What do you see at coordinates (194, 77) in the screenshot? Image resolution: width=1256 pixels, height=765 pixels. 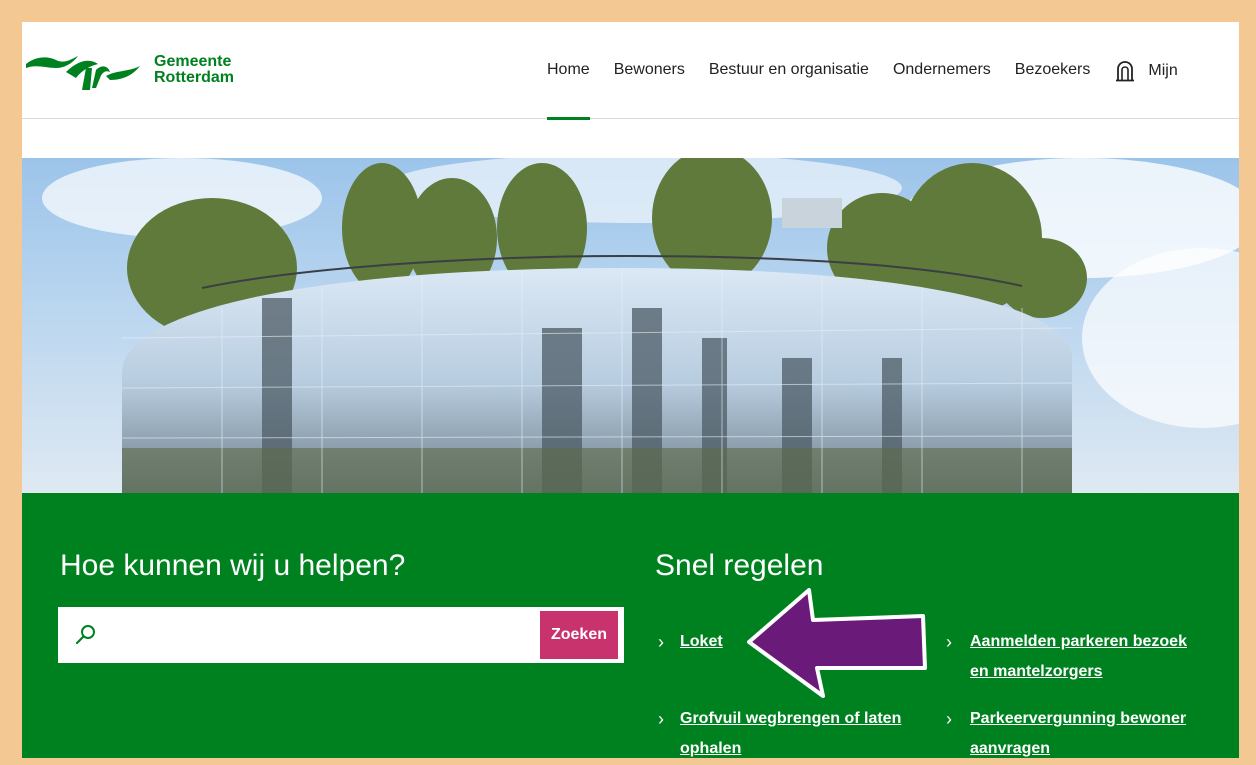 I see `logo-line-2: Rotterdam` at bounding box center [194, 77].